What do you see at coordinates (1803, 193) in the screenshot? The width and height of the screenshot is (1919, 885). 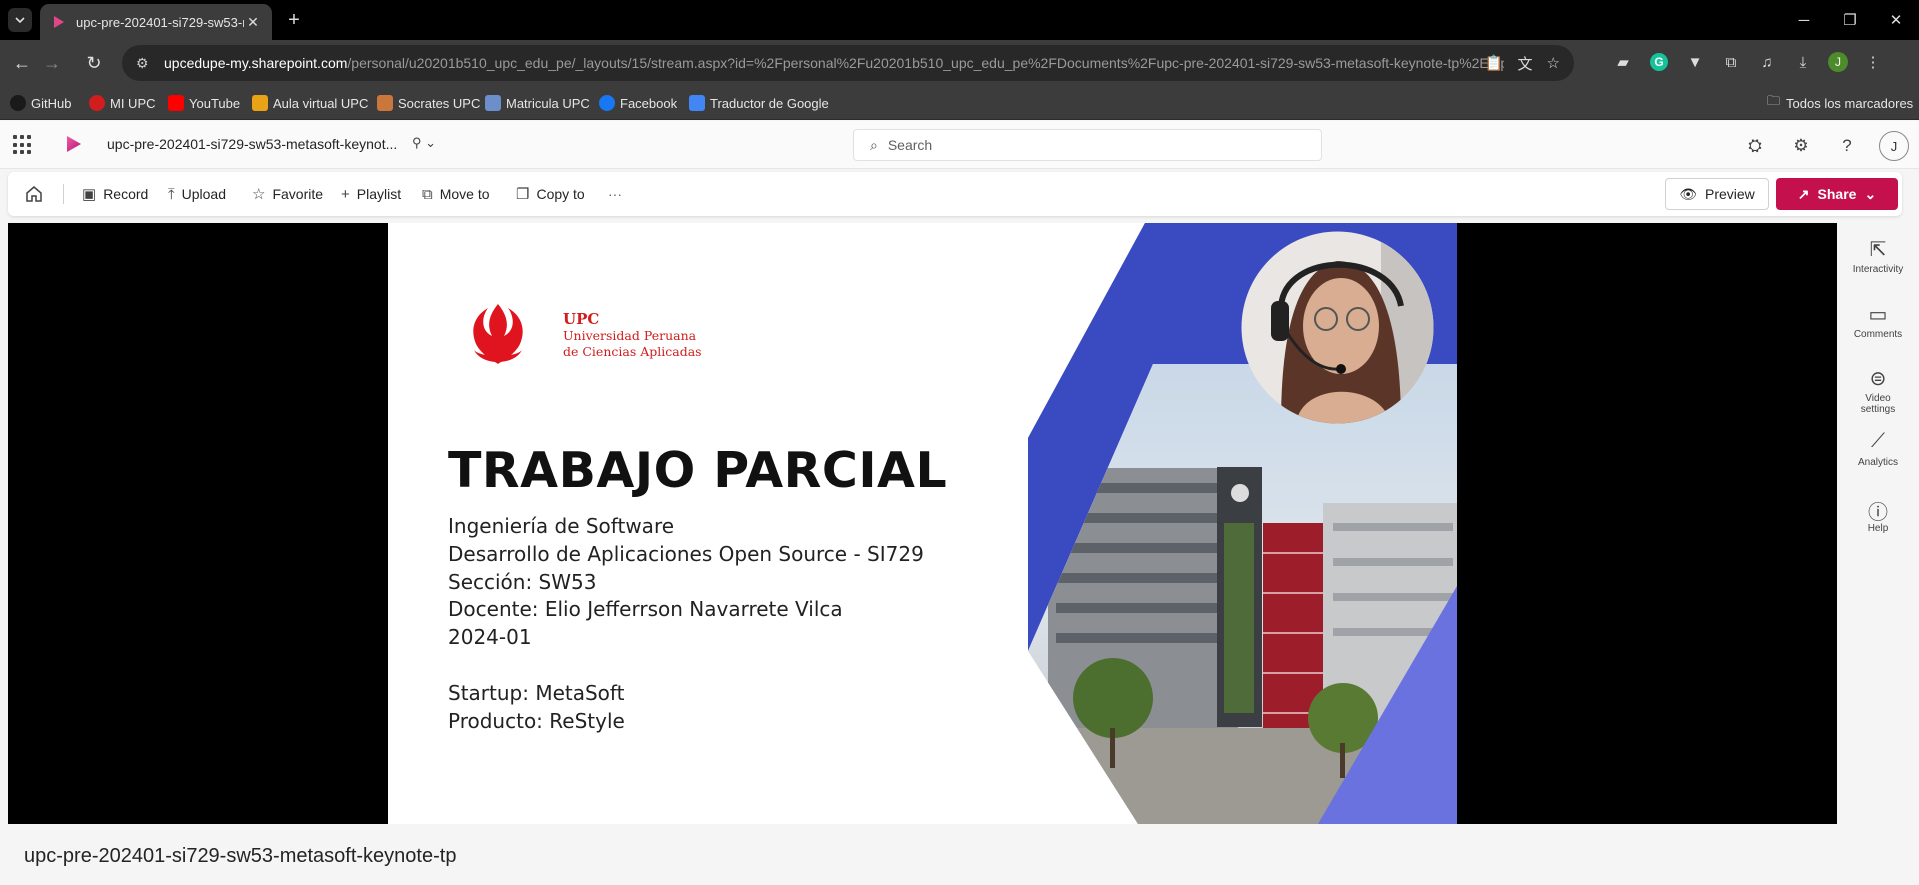 I see `share-arrow-icon: ↗` at bounding box center [1803, 193].